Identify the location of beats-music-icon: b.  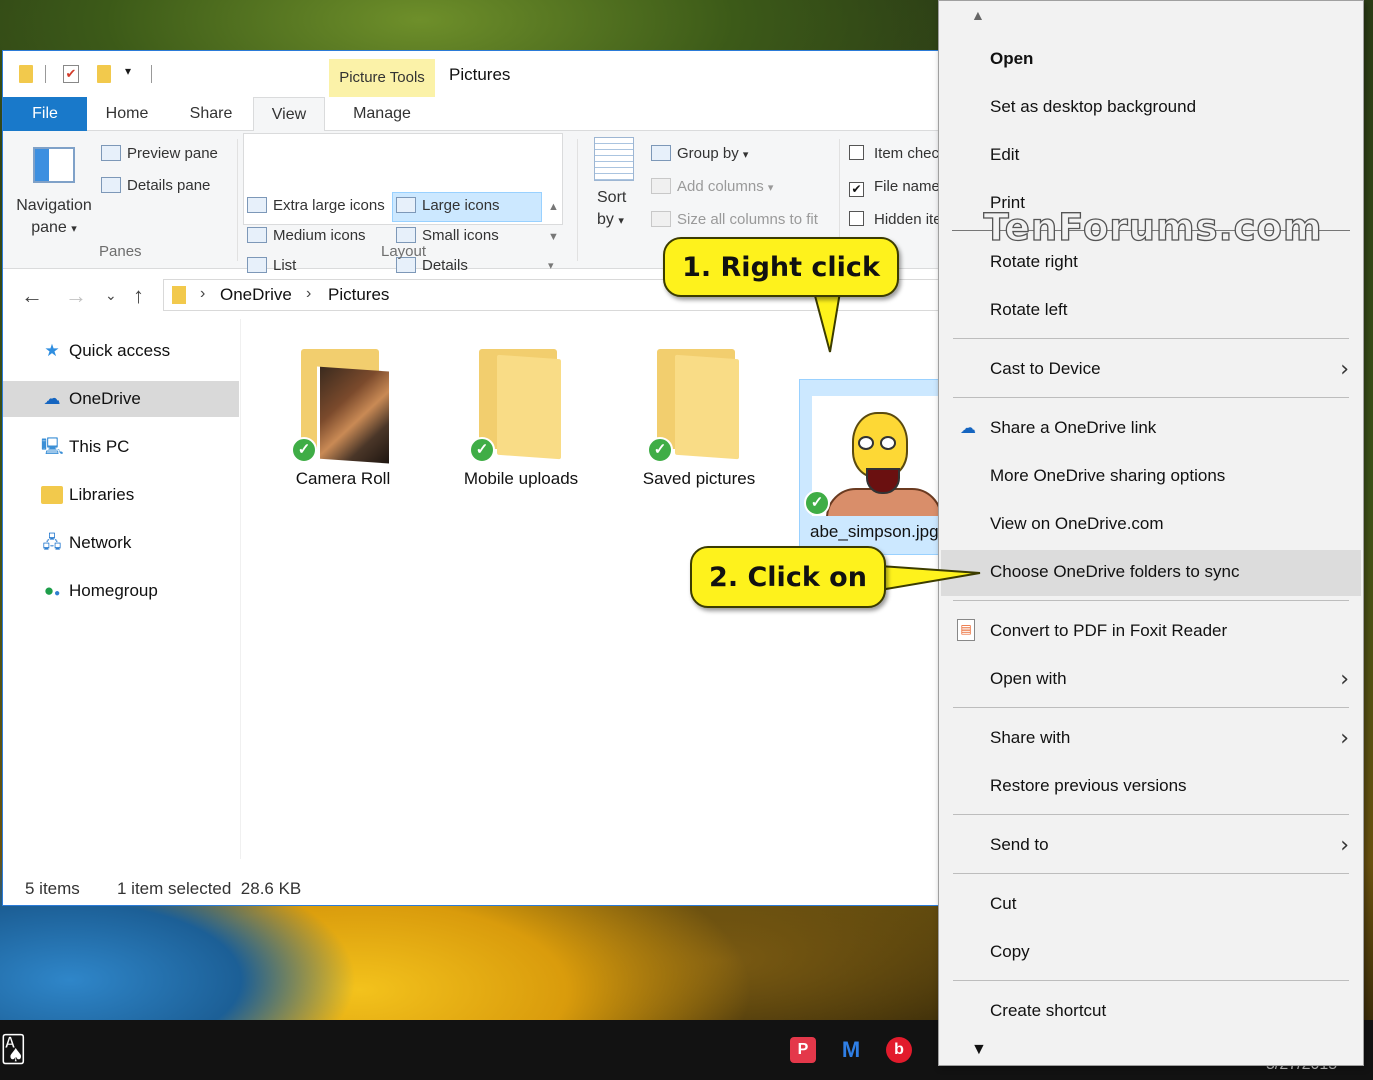
(899, 1050).